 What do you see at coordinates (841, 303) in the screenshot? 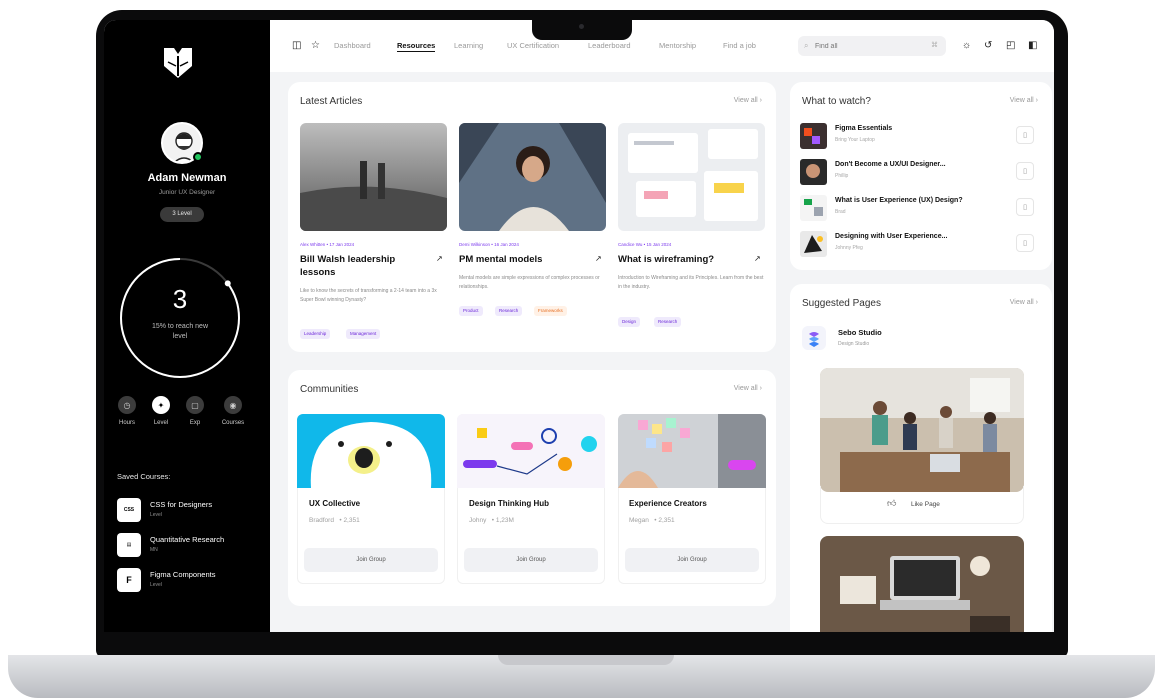
I see `suggested-pages-title: Suggested Pages` at bounding box center [841, 303].